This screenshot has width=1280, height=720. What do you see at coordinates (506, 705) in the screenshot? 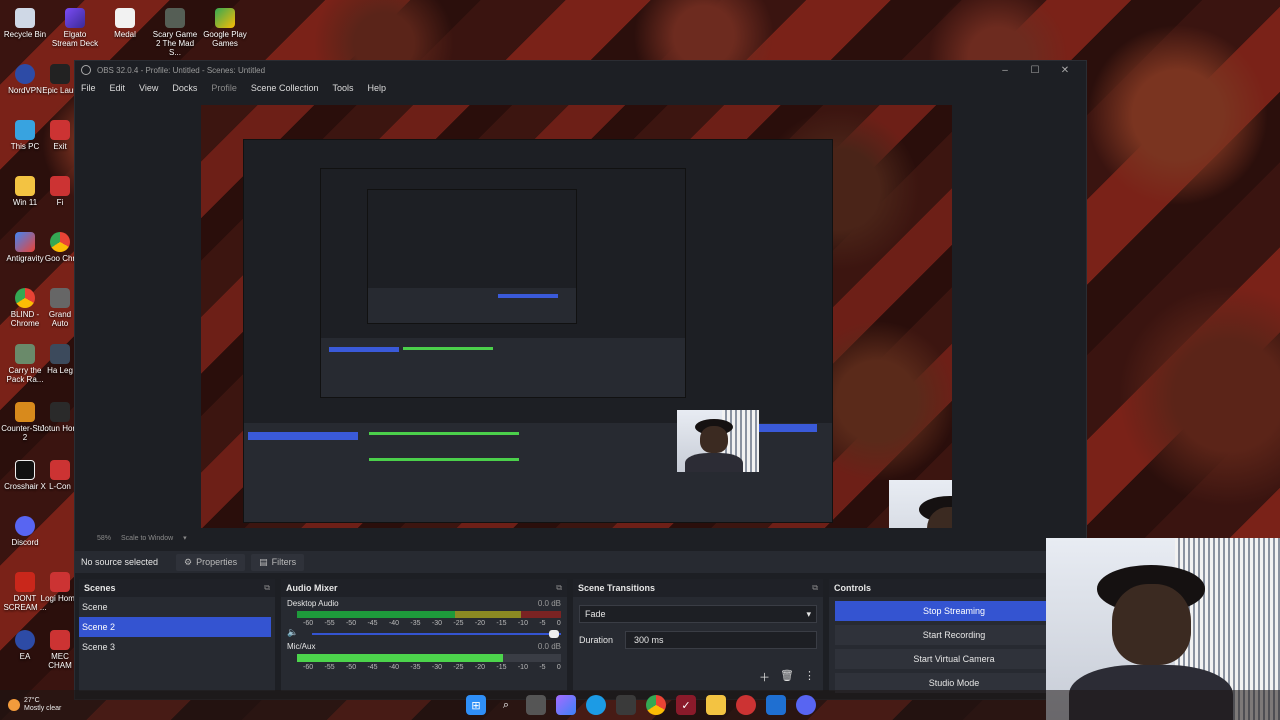
I see `search-icon: ⌕` at bounding box center [506, 705].